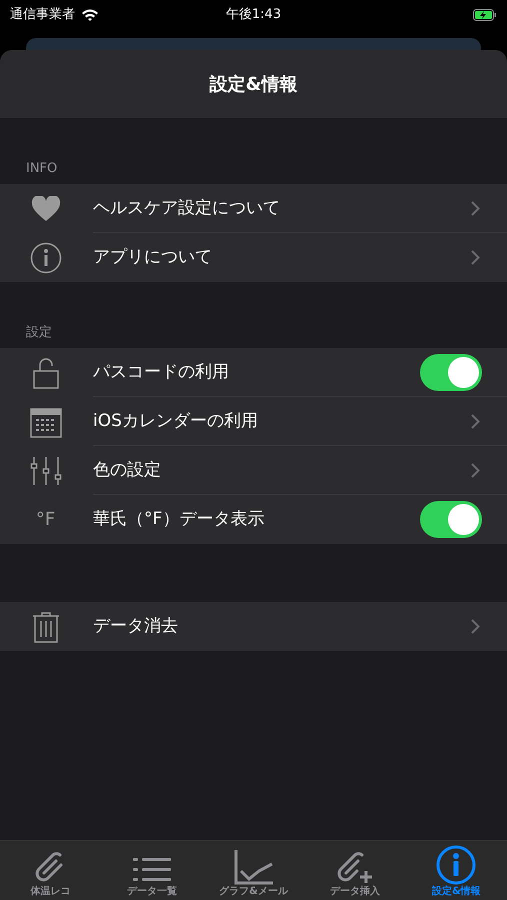 The image size is (507, 900). I want to click on row-label: ヘルスケア設定について, so click(187, 208).